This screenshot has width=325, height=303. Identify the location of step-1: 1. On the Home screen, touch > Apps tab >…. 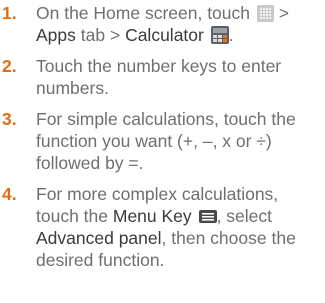
(162, 24).